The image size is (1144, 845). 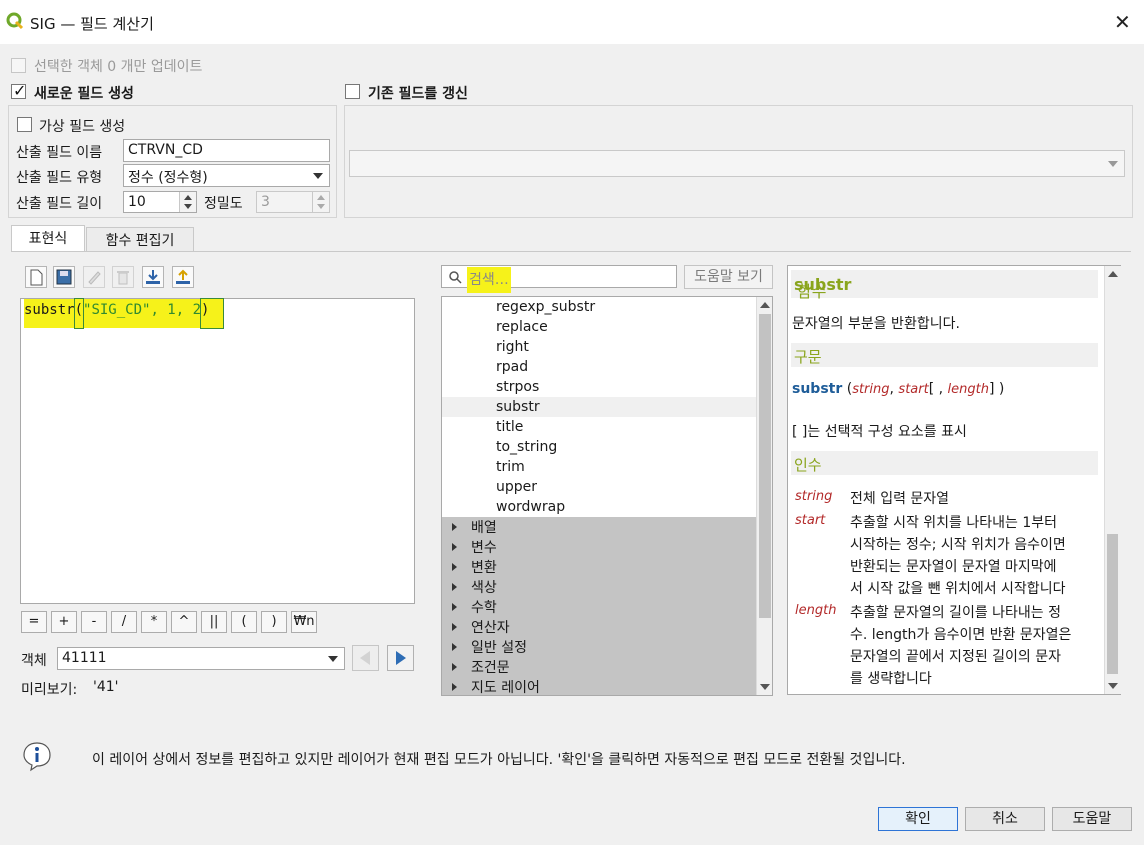 What do you see at coordinates (49, 313) in the screenshot?
I see `expression-function: substr` at bounding box center [49, 313].